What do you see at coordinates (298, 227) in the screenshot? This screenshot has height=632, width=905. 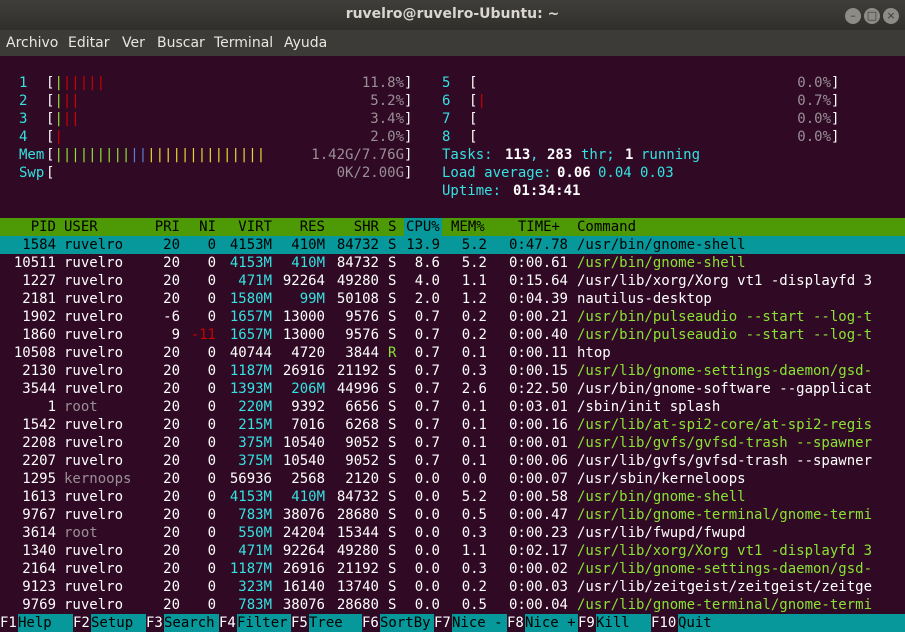 I see `col-res: RES` at bounding box center [298, 227].